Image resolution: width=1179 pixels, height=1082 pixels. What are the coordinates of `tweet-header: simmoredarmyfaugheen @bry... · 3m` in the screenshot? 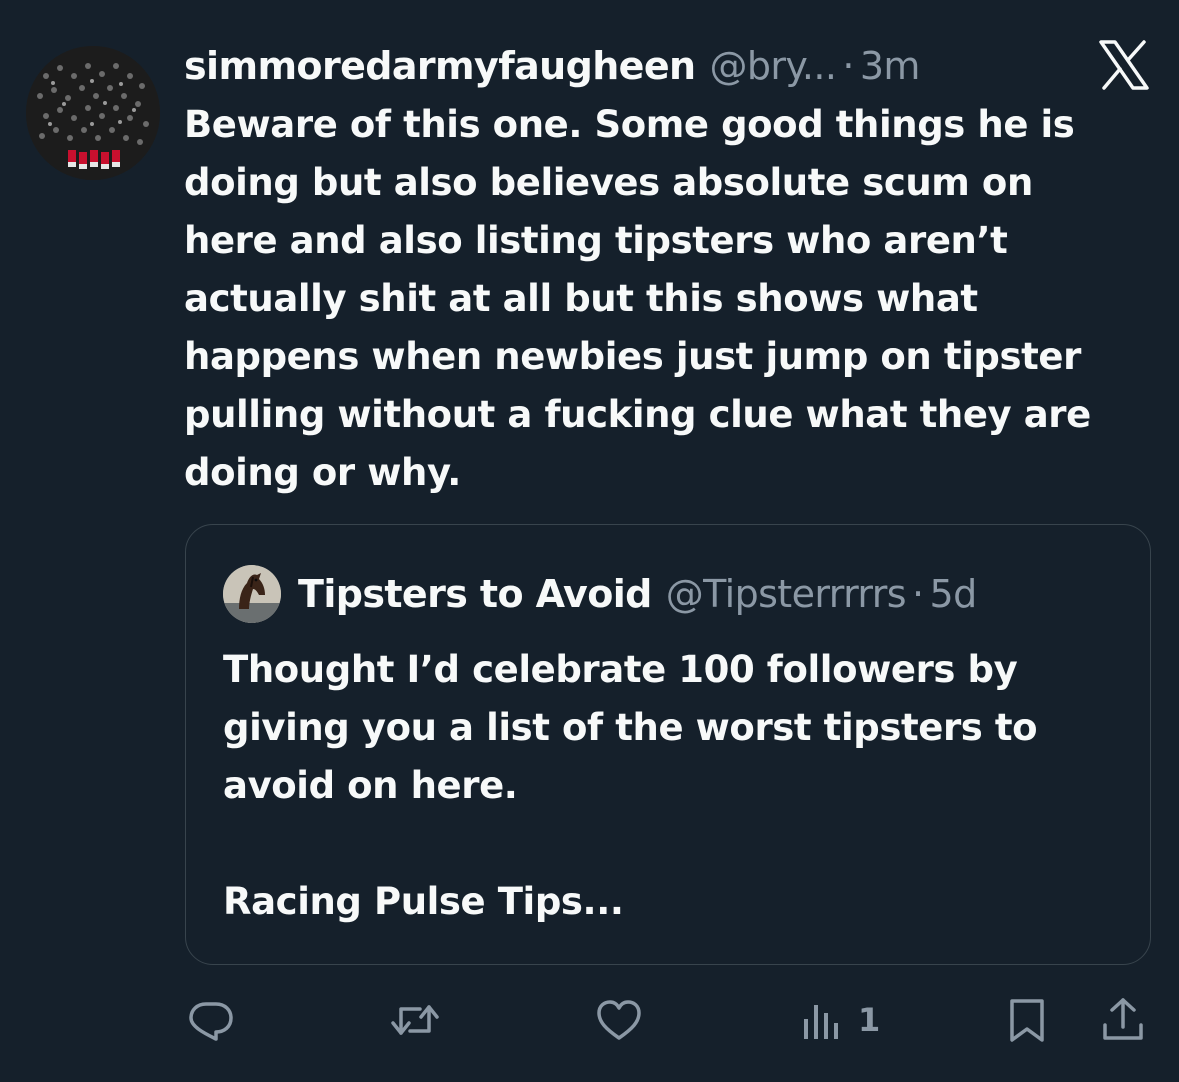 It's located at (552, 66).